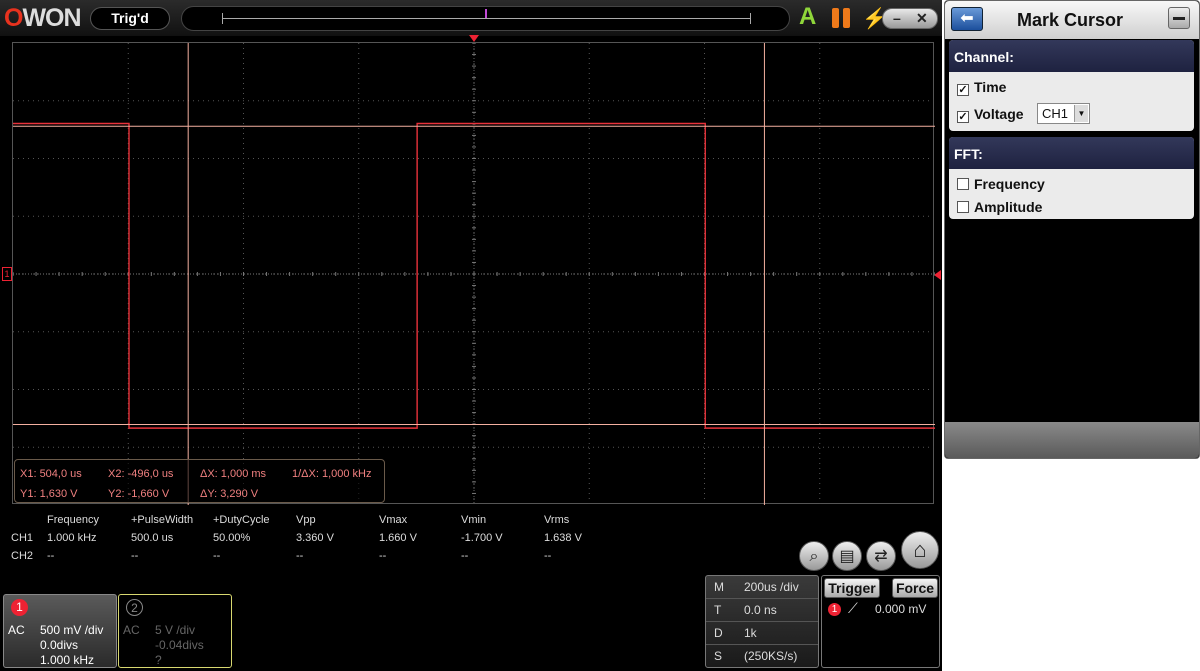 This screenshot has width=1200, height=671. I want to click on ch1-coupling: AC, so click(16, 630).